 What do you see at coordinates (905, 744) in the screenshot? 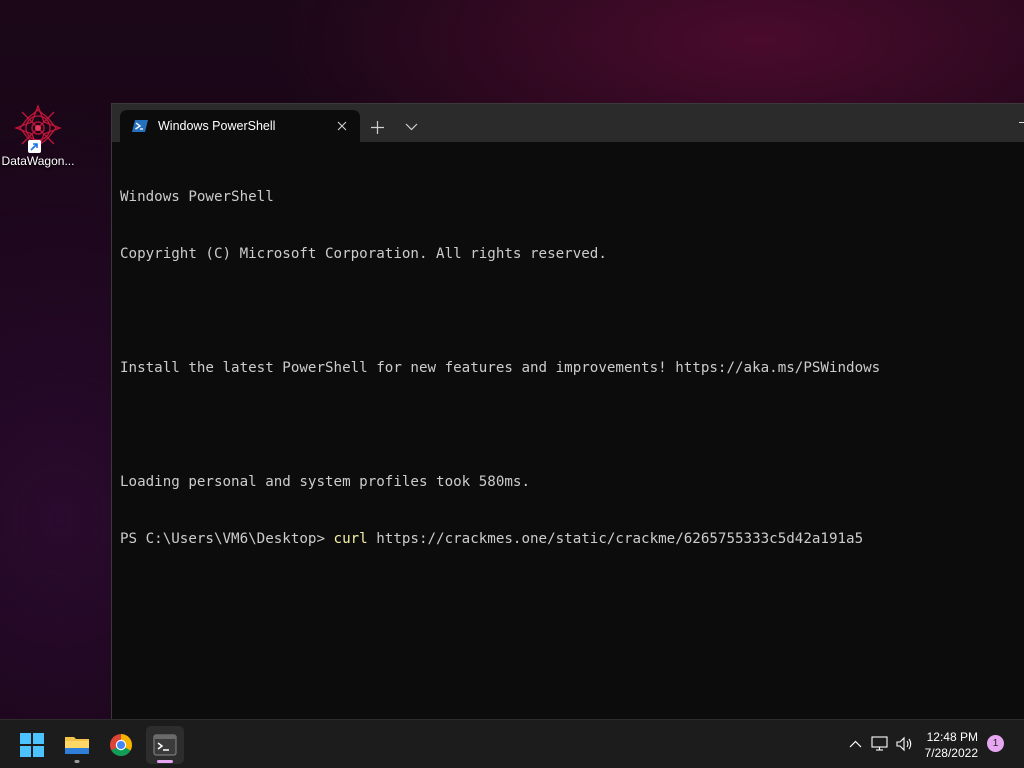
I see `volume-icon` at bounding box center [905, 744].